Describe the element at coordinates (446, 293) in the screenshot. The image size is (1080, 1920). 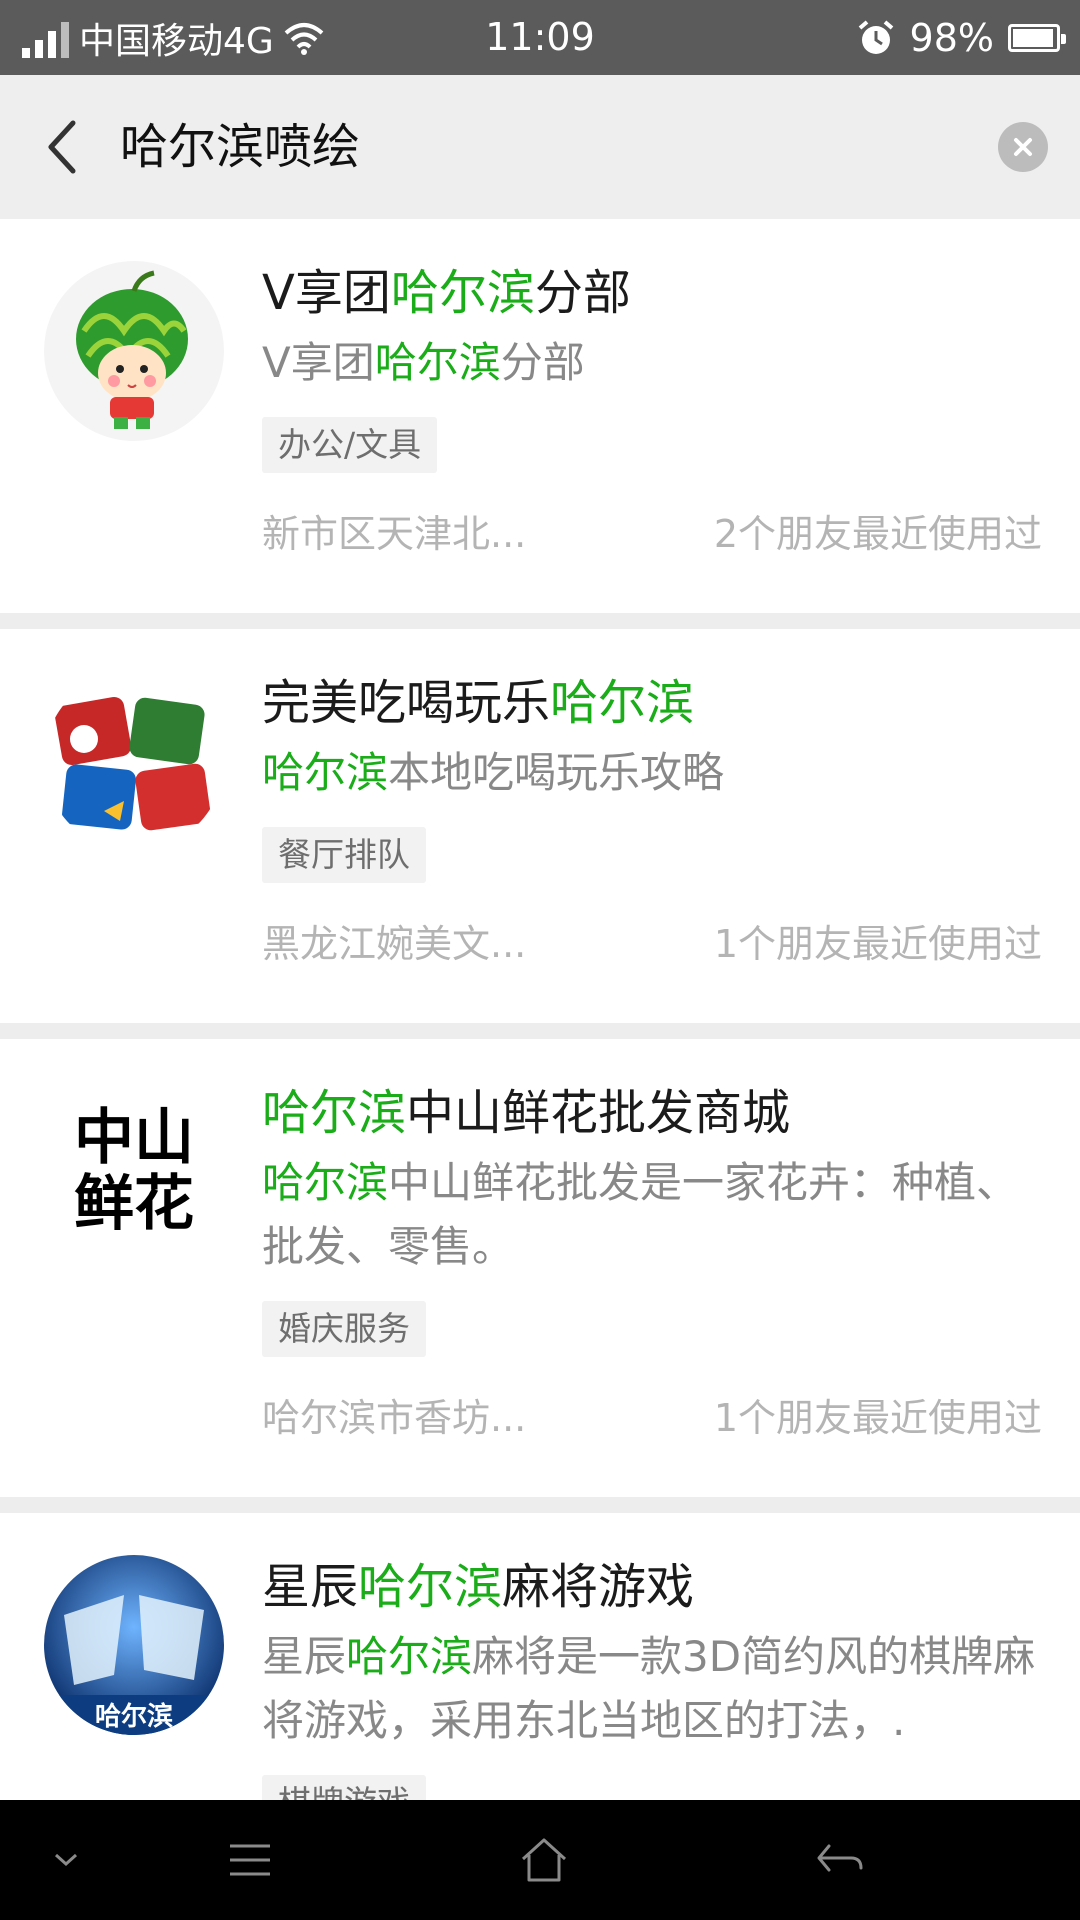
I see `result-title: V享团哈尔滨分部` at that location.